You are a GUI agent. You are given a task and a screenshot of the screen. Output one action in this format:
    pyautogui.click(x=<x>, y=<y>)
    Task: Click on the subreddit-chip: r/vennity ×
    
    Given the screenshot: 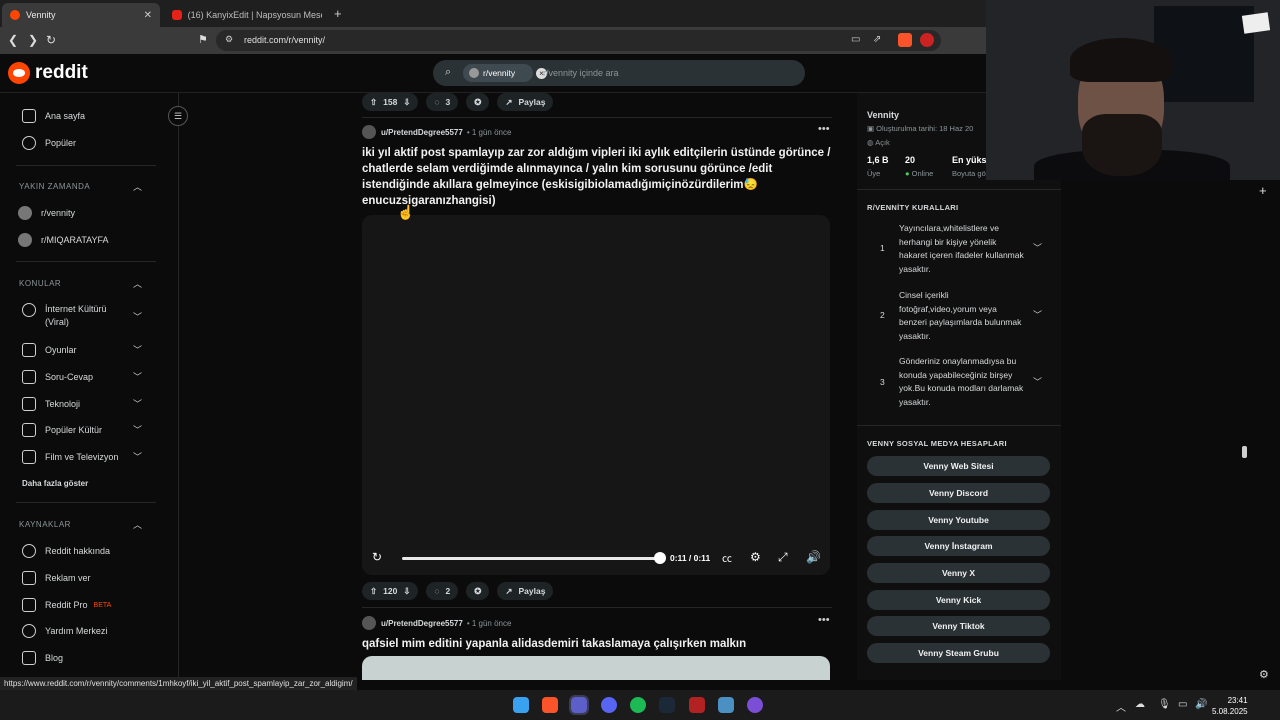 What is the action you would take?
    pyautogui.click(x=505, y=73)
    